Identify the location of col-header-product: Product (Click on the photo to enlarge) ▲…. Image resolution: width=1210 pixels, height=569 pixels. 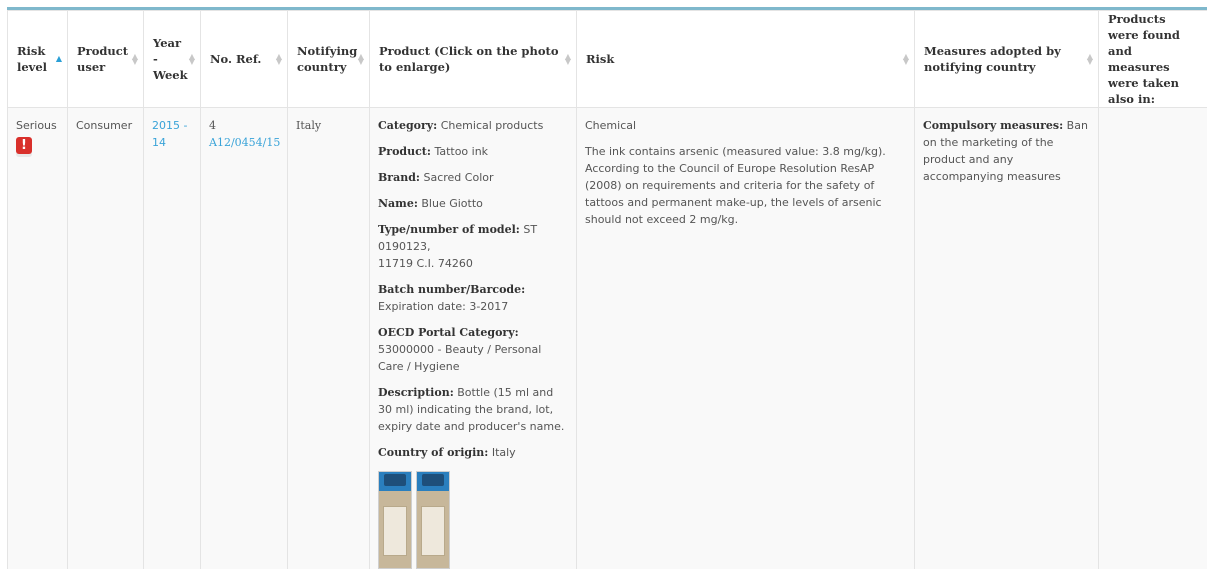
(473, 59).